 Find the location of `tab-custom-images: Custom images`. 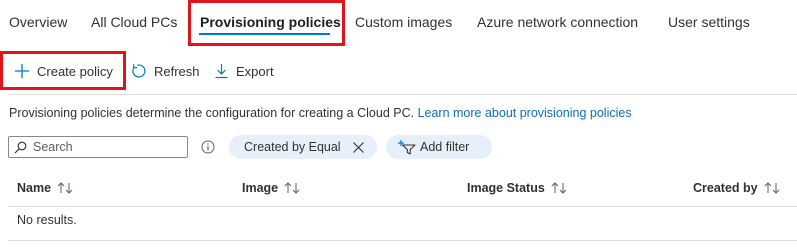

tab-custom-images: Custom images is located at coordinates (403, 22).